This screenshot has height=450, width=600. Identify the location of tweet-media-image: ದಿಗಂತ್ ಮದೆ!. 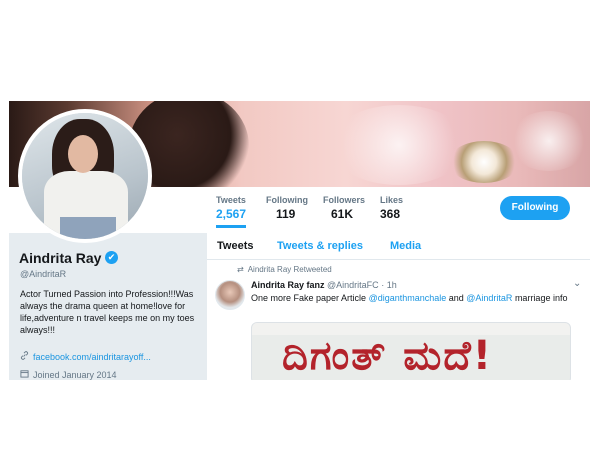
(411, 351).